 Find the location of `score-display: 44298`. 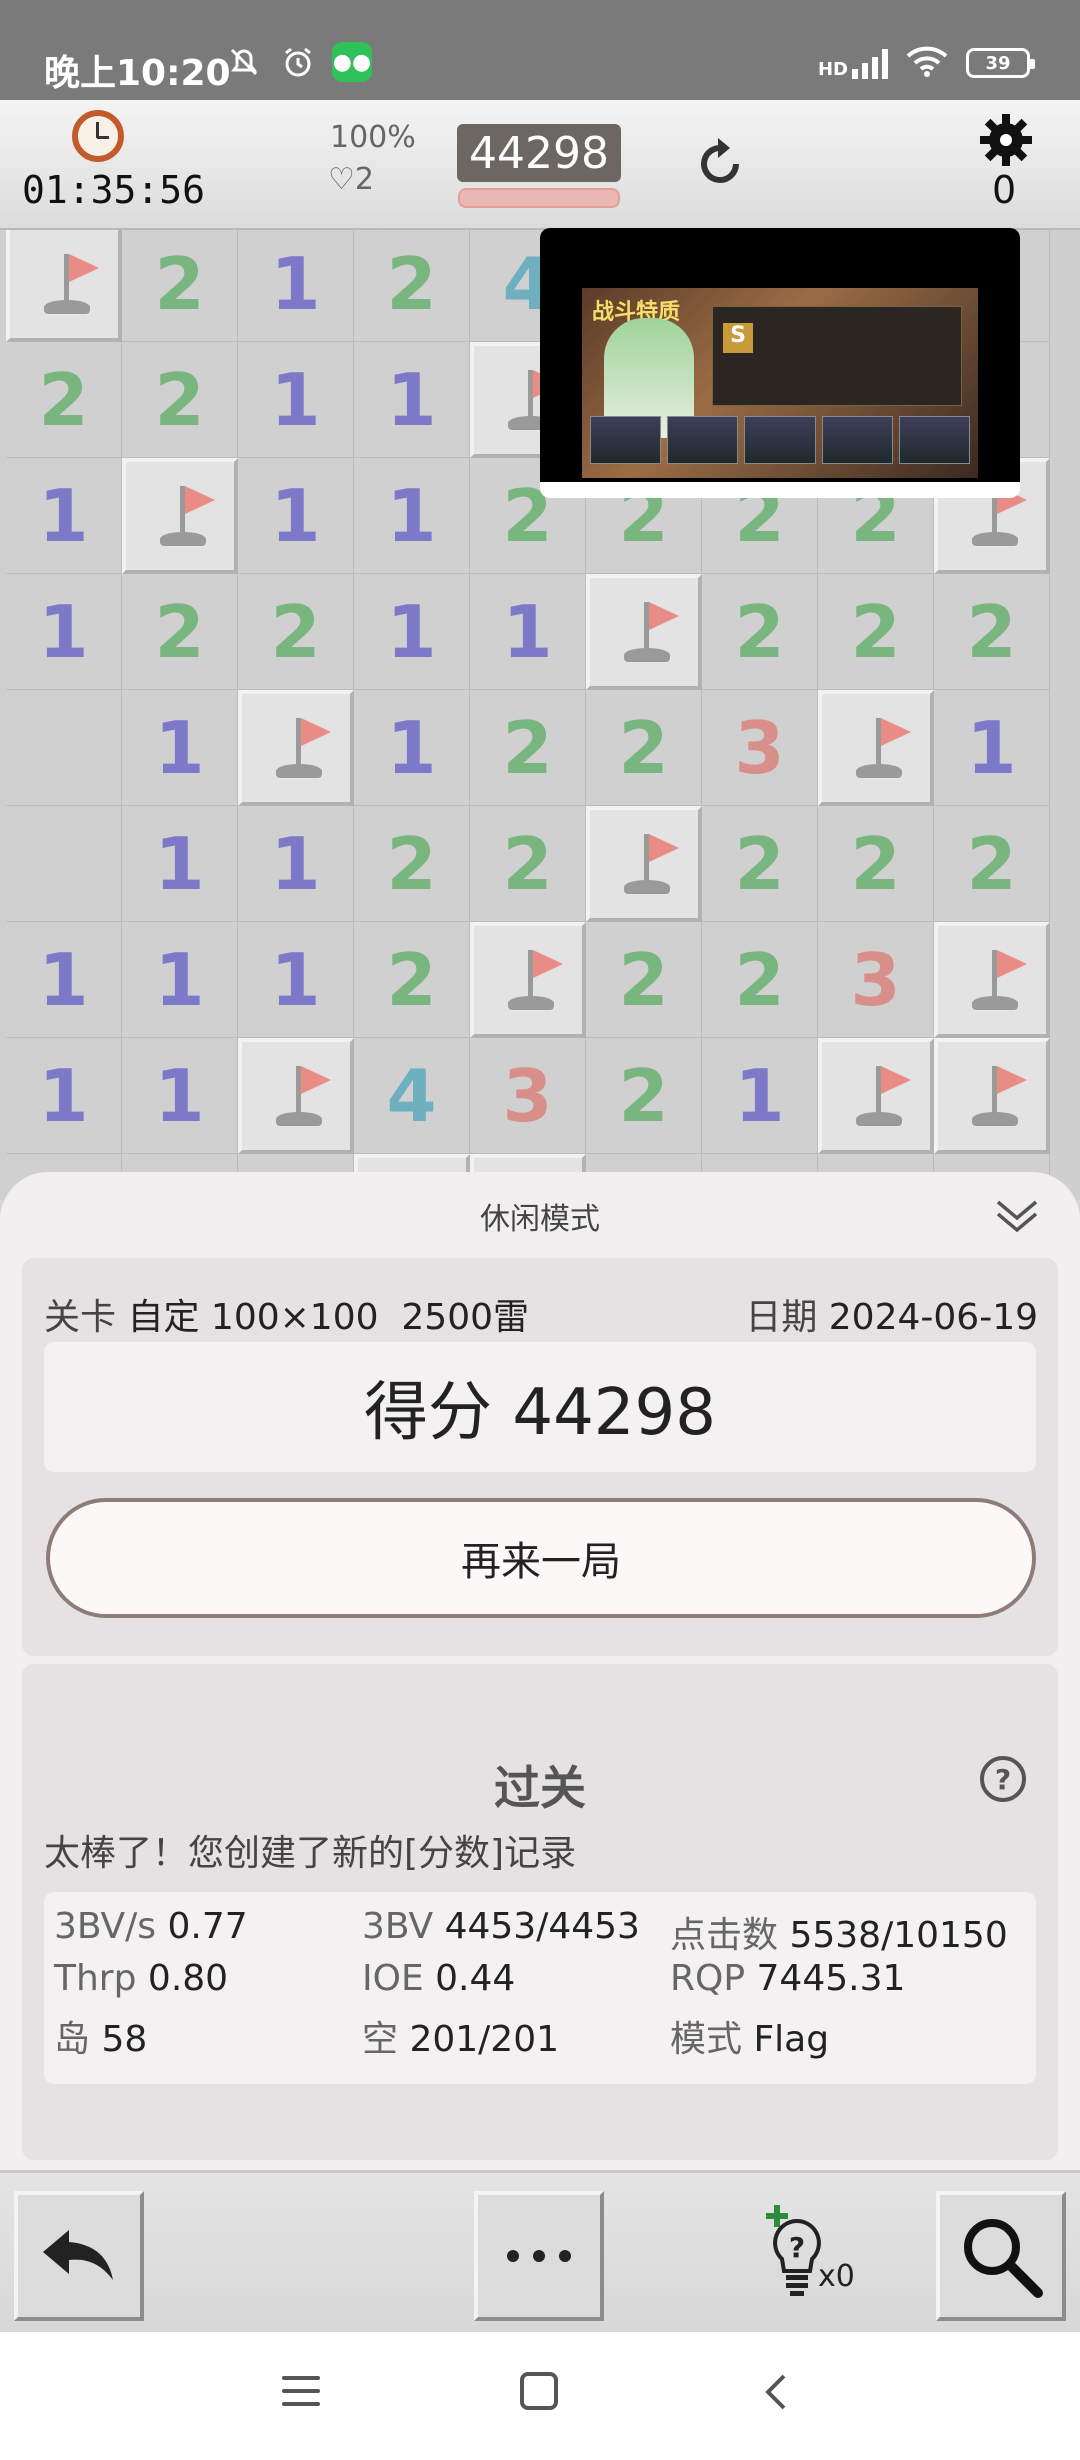

score-display: 44298 is located at coordinates (539, 153).